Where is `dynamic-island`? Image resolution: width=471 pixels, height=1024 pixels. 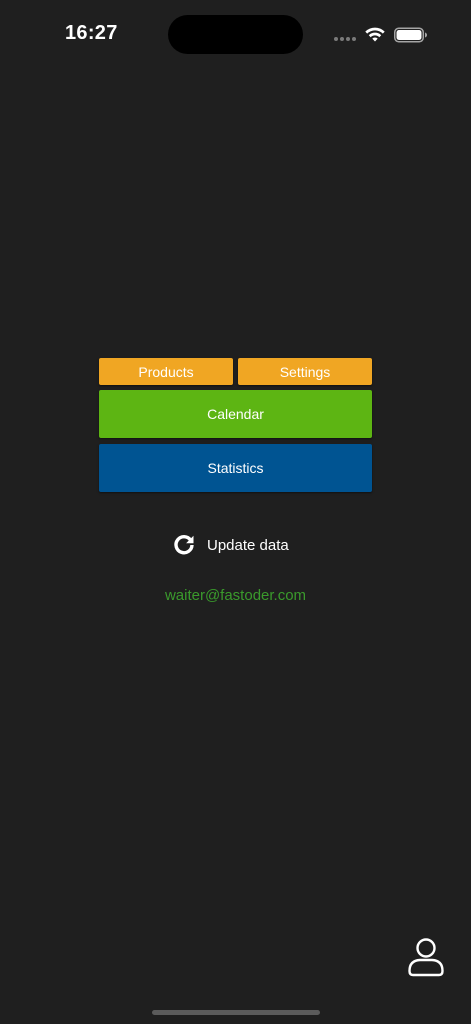 dynamic-island is located at coordinates (235, 34).